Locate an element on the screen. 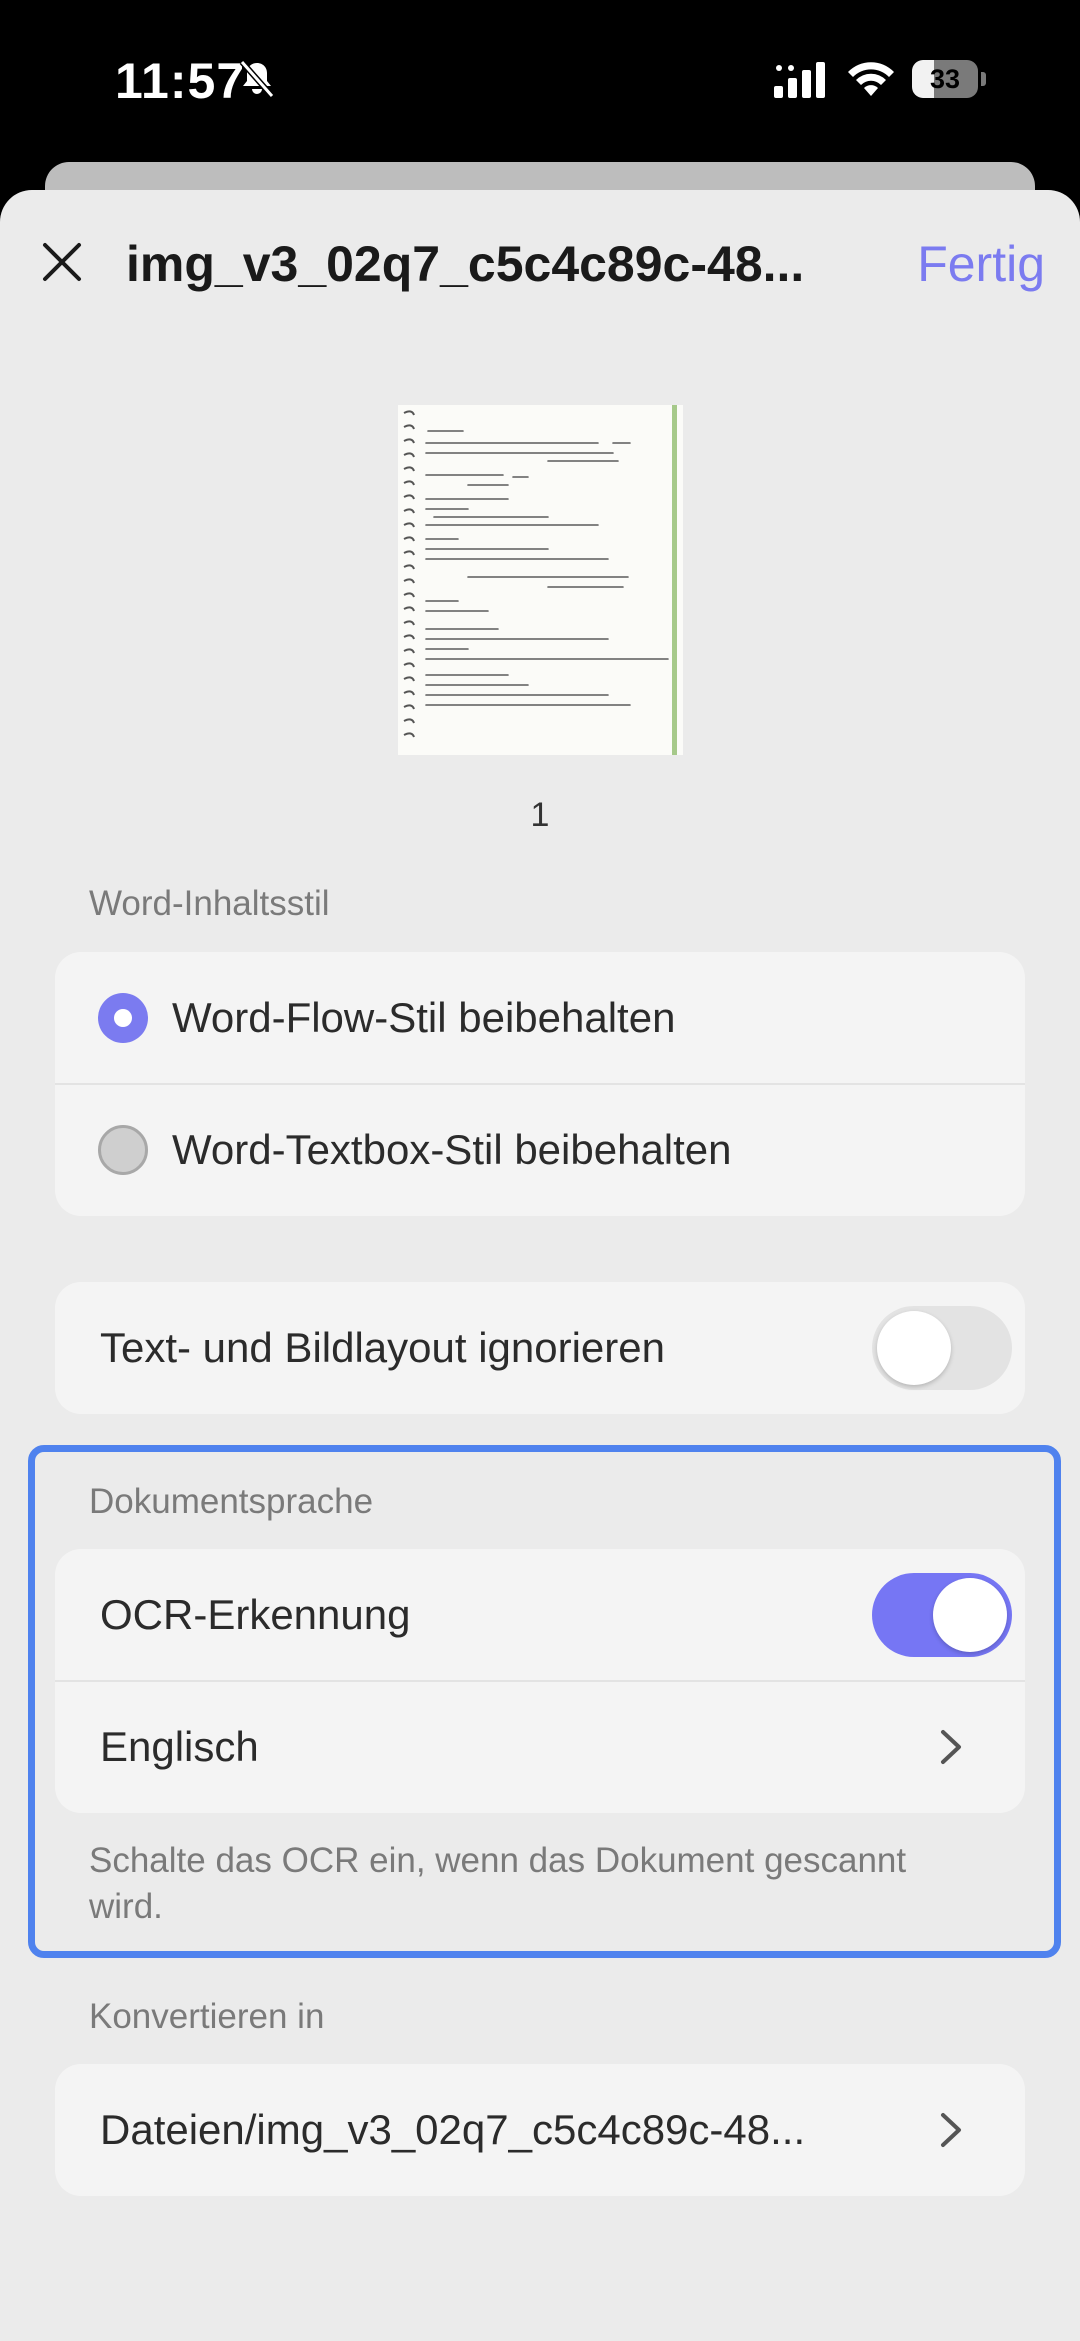 This screenshot has width=1080, height=2341. cellular-signal-icon is located at coordinates (799, 80).